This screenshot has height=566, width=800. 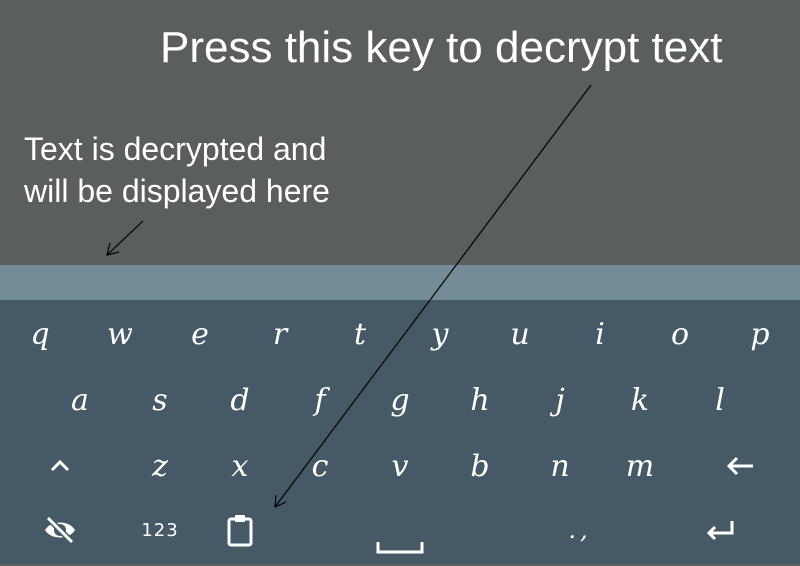 I want to click on key-o: o, so click(x=680, y=334).